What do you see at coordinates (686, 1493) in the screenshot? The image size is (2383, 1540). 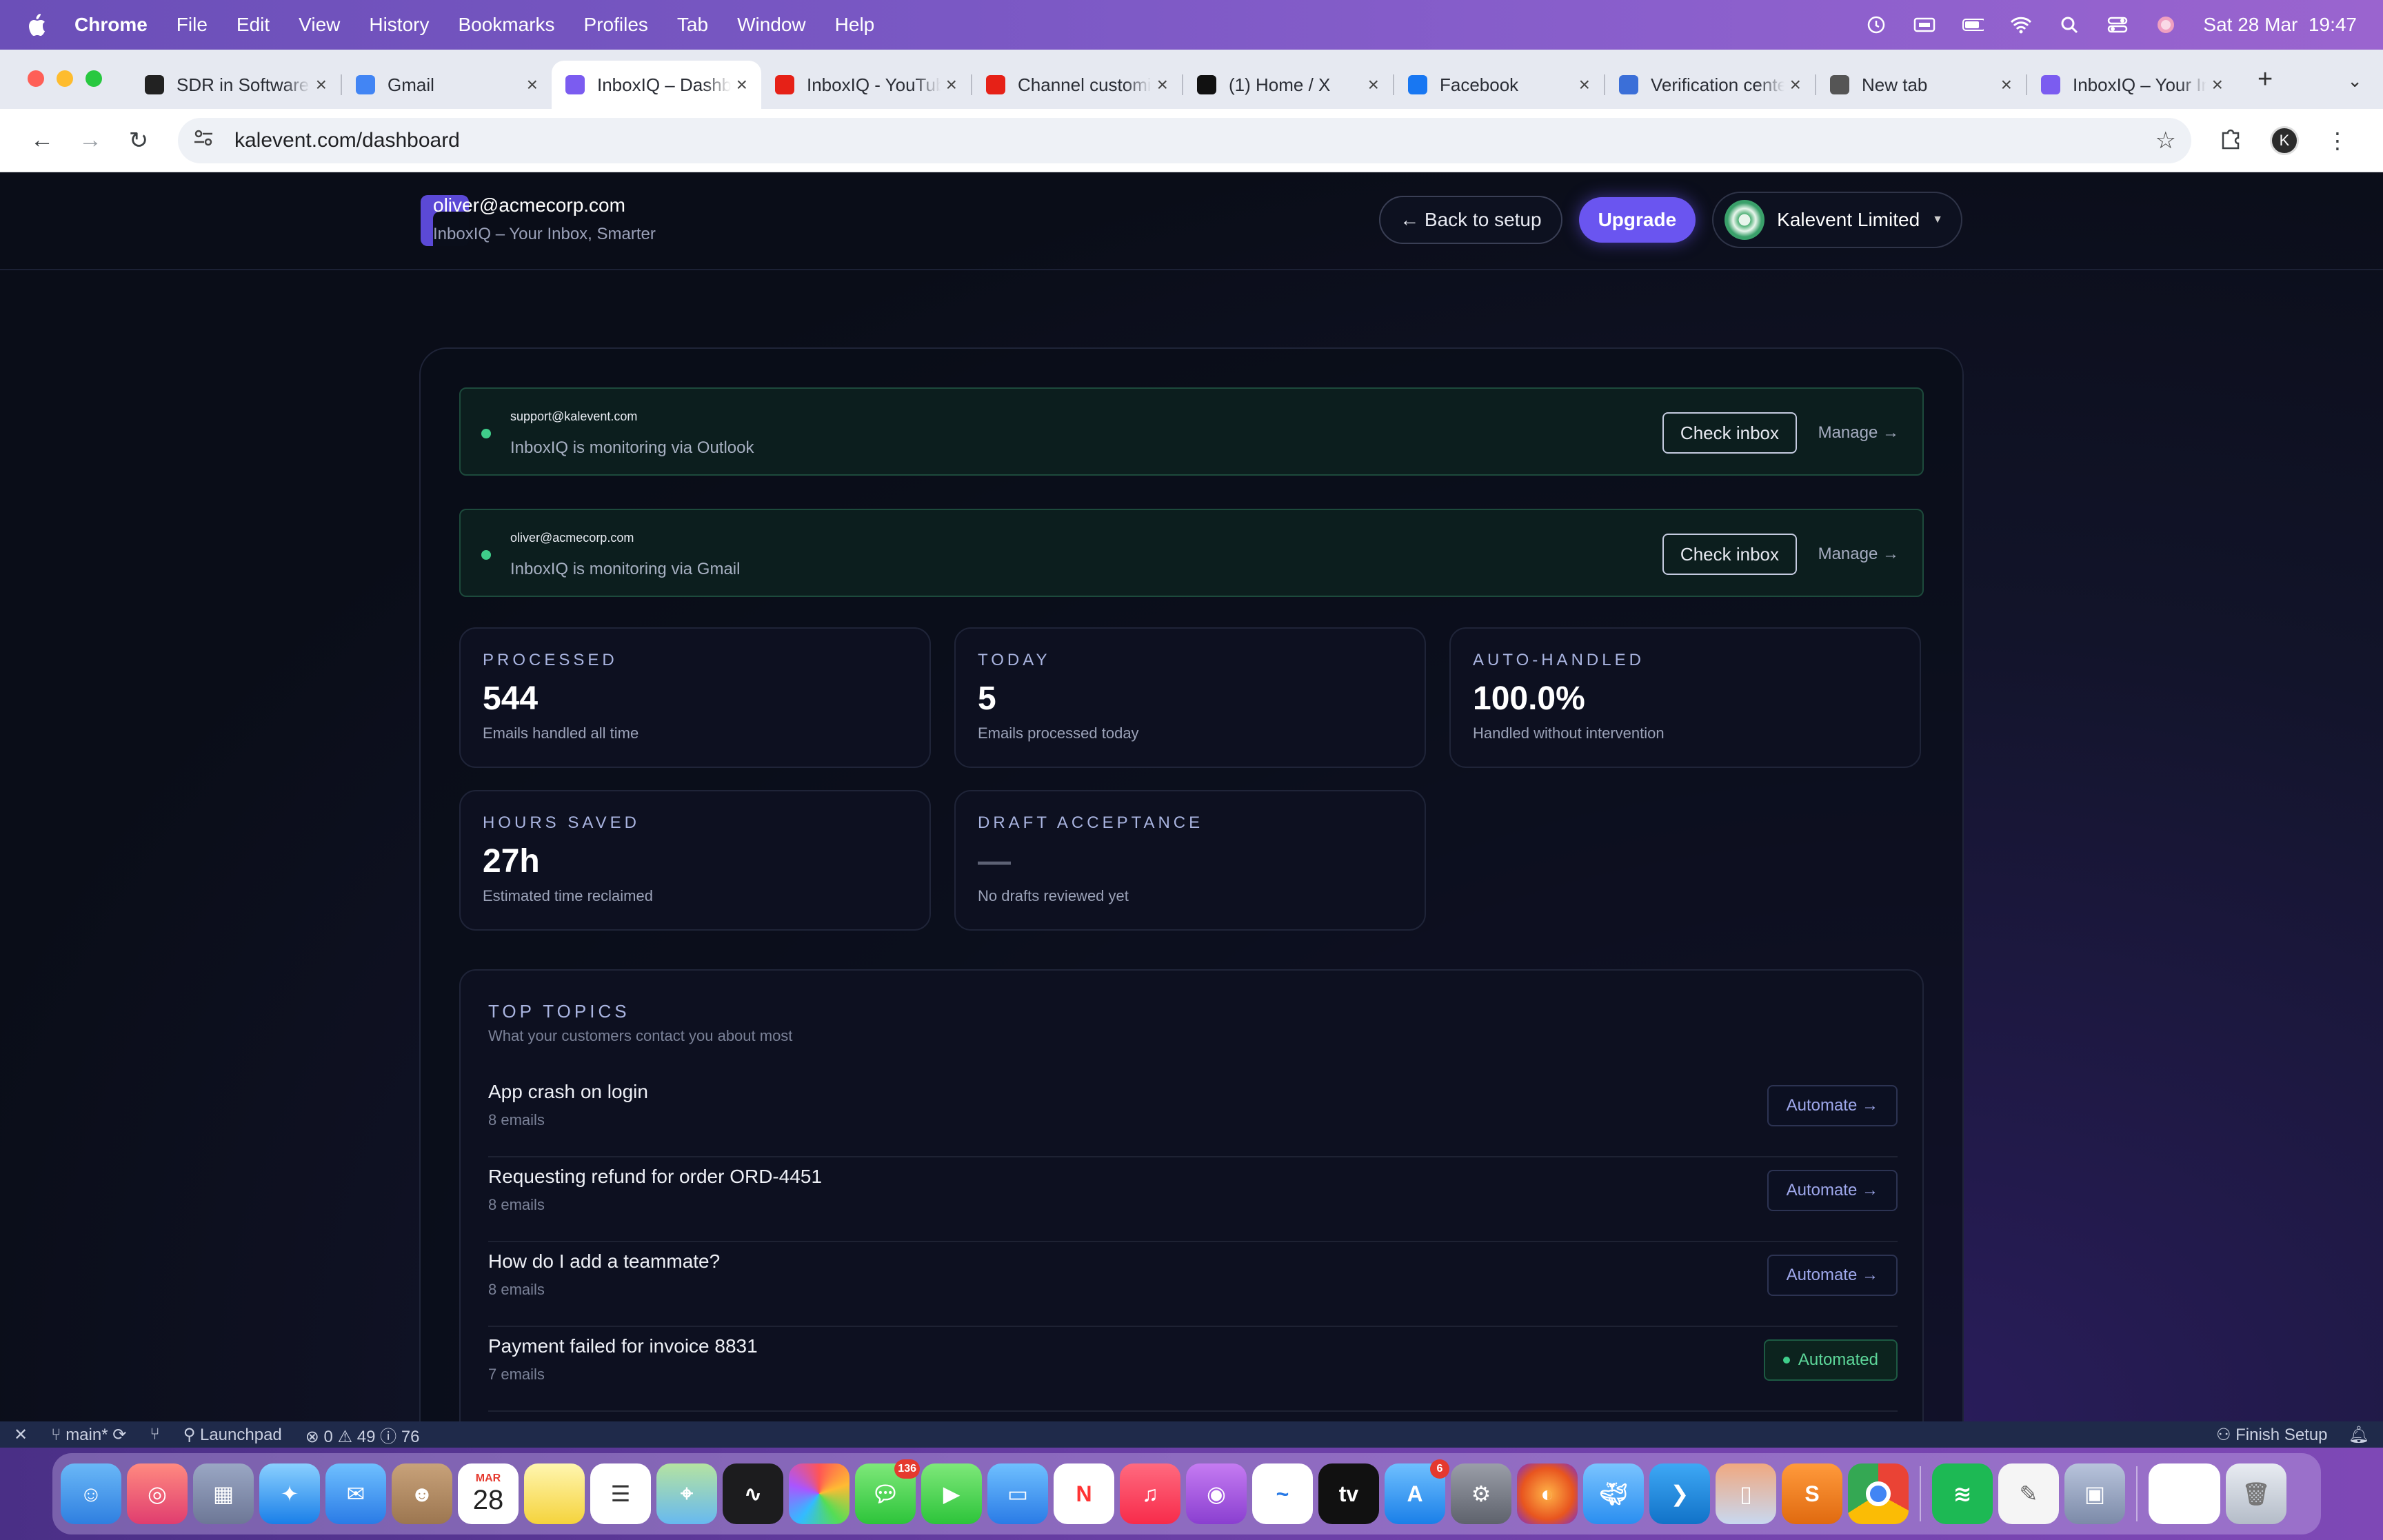 I see `maps-icon: ⌖` at bounding box center [686, 1493].